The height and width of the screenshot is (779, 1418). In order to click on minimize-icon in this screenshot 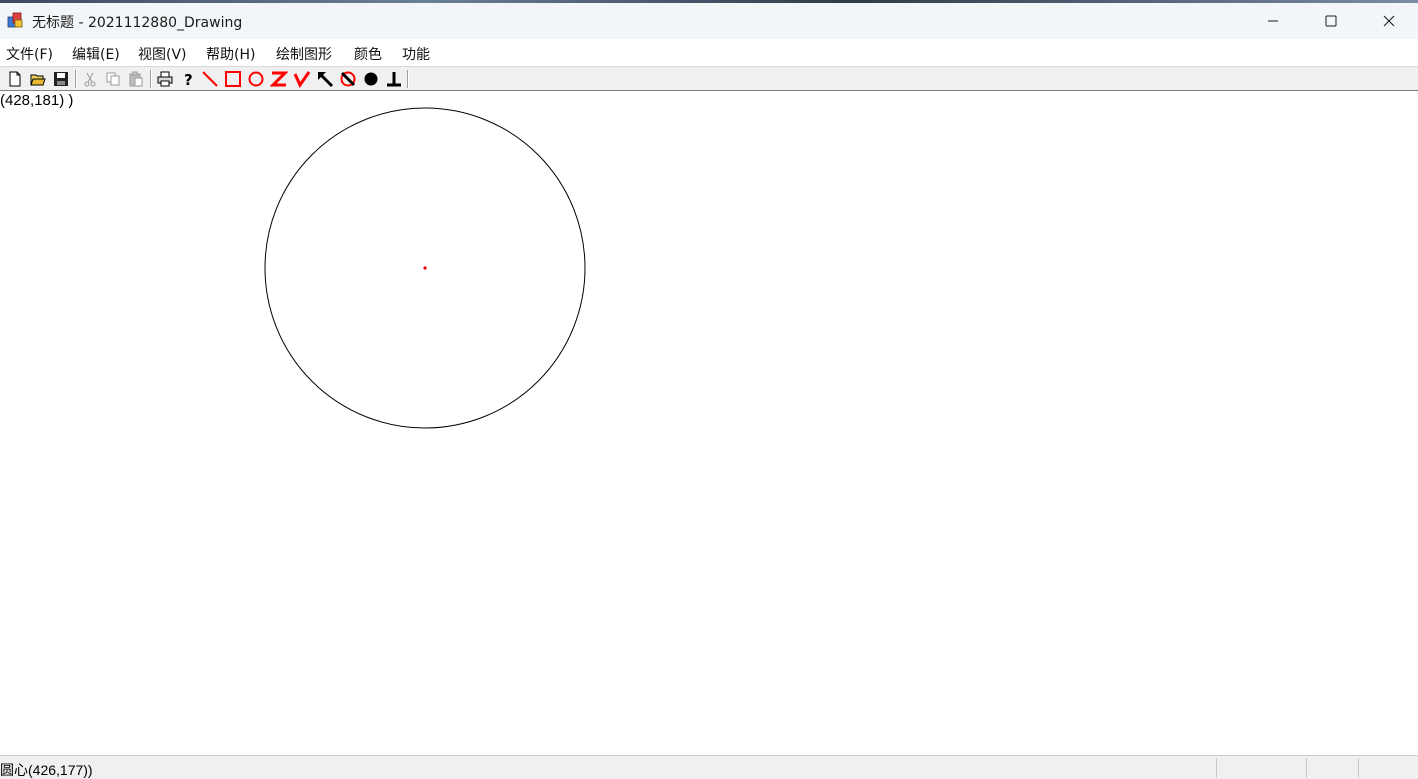, I will do `click(1273, 21)`.